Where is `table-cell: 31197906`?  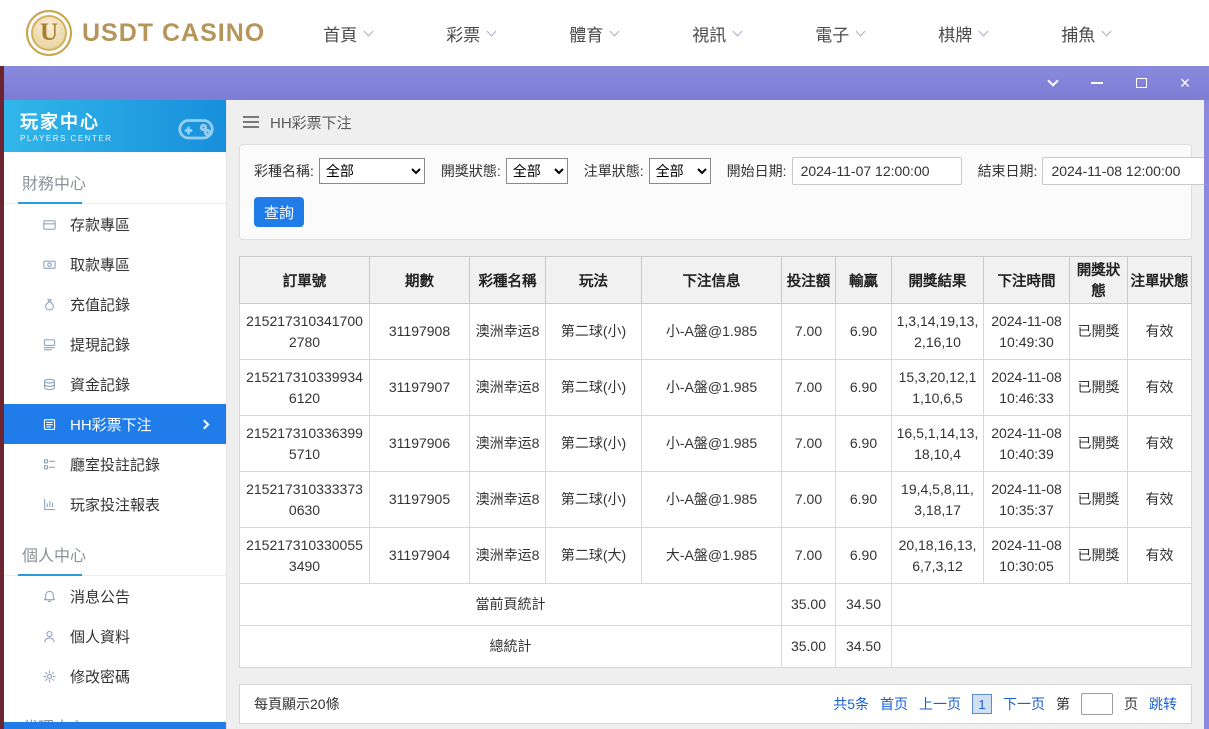 table-cell: 31197906 is located at coordinates (419, 444).